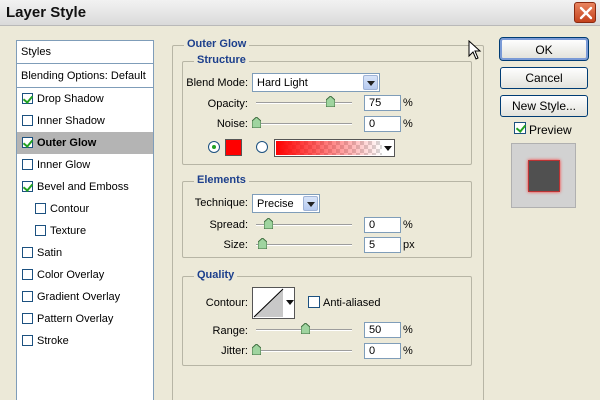  I want to click on structure-title: Structure, so click(221, 60).